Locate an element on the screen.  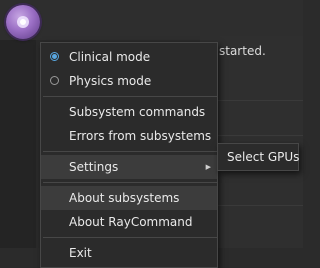
status-text: started. is located at coordinates (242, 51).